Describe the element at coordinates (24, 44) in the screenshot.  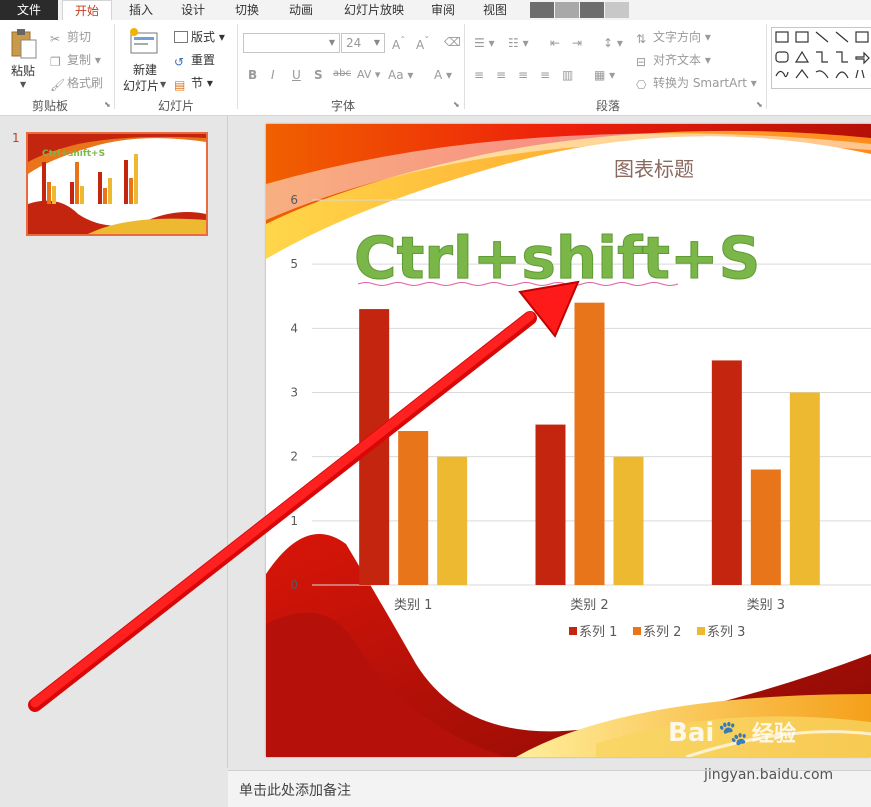
I see `clipboard-icon` at that location.